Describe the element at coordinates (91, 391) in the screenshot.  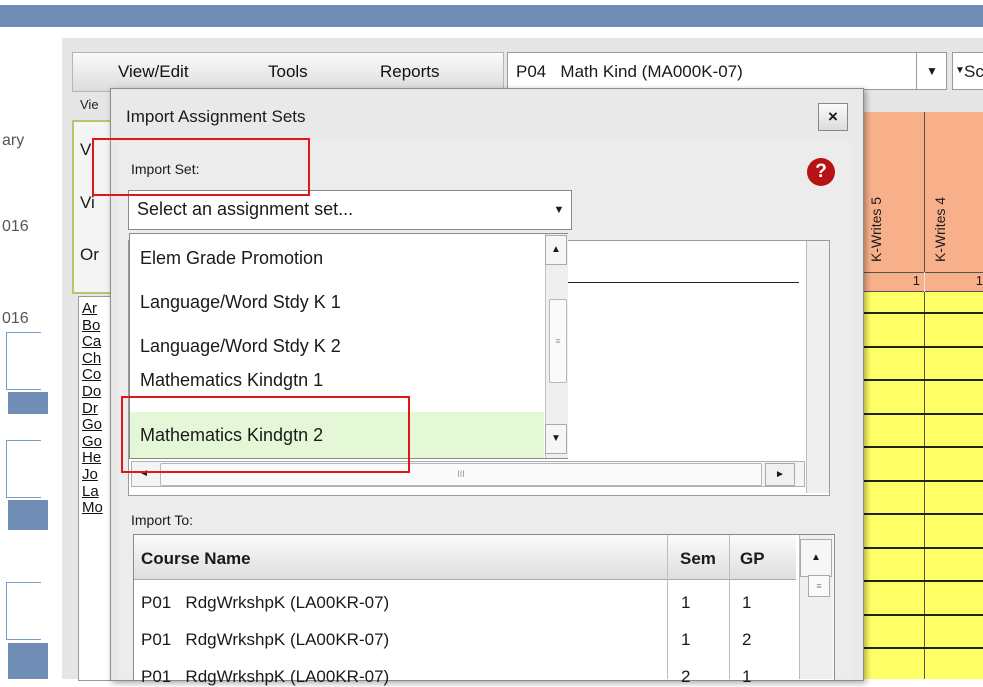
I see `student-list-item: Do` at that location.